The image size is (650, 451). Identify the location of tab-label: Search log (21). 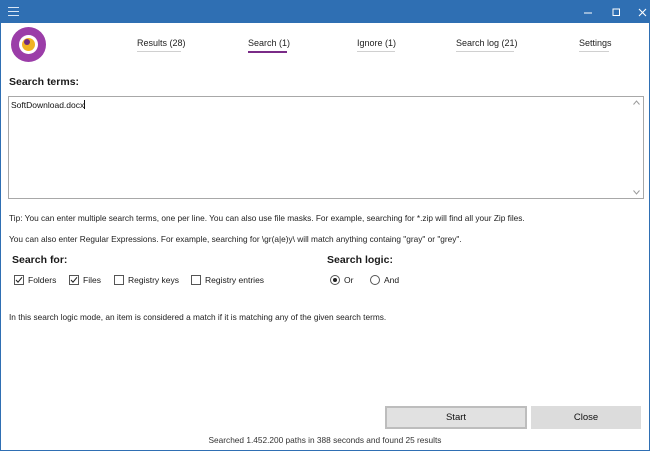
(487, 43).